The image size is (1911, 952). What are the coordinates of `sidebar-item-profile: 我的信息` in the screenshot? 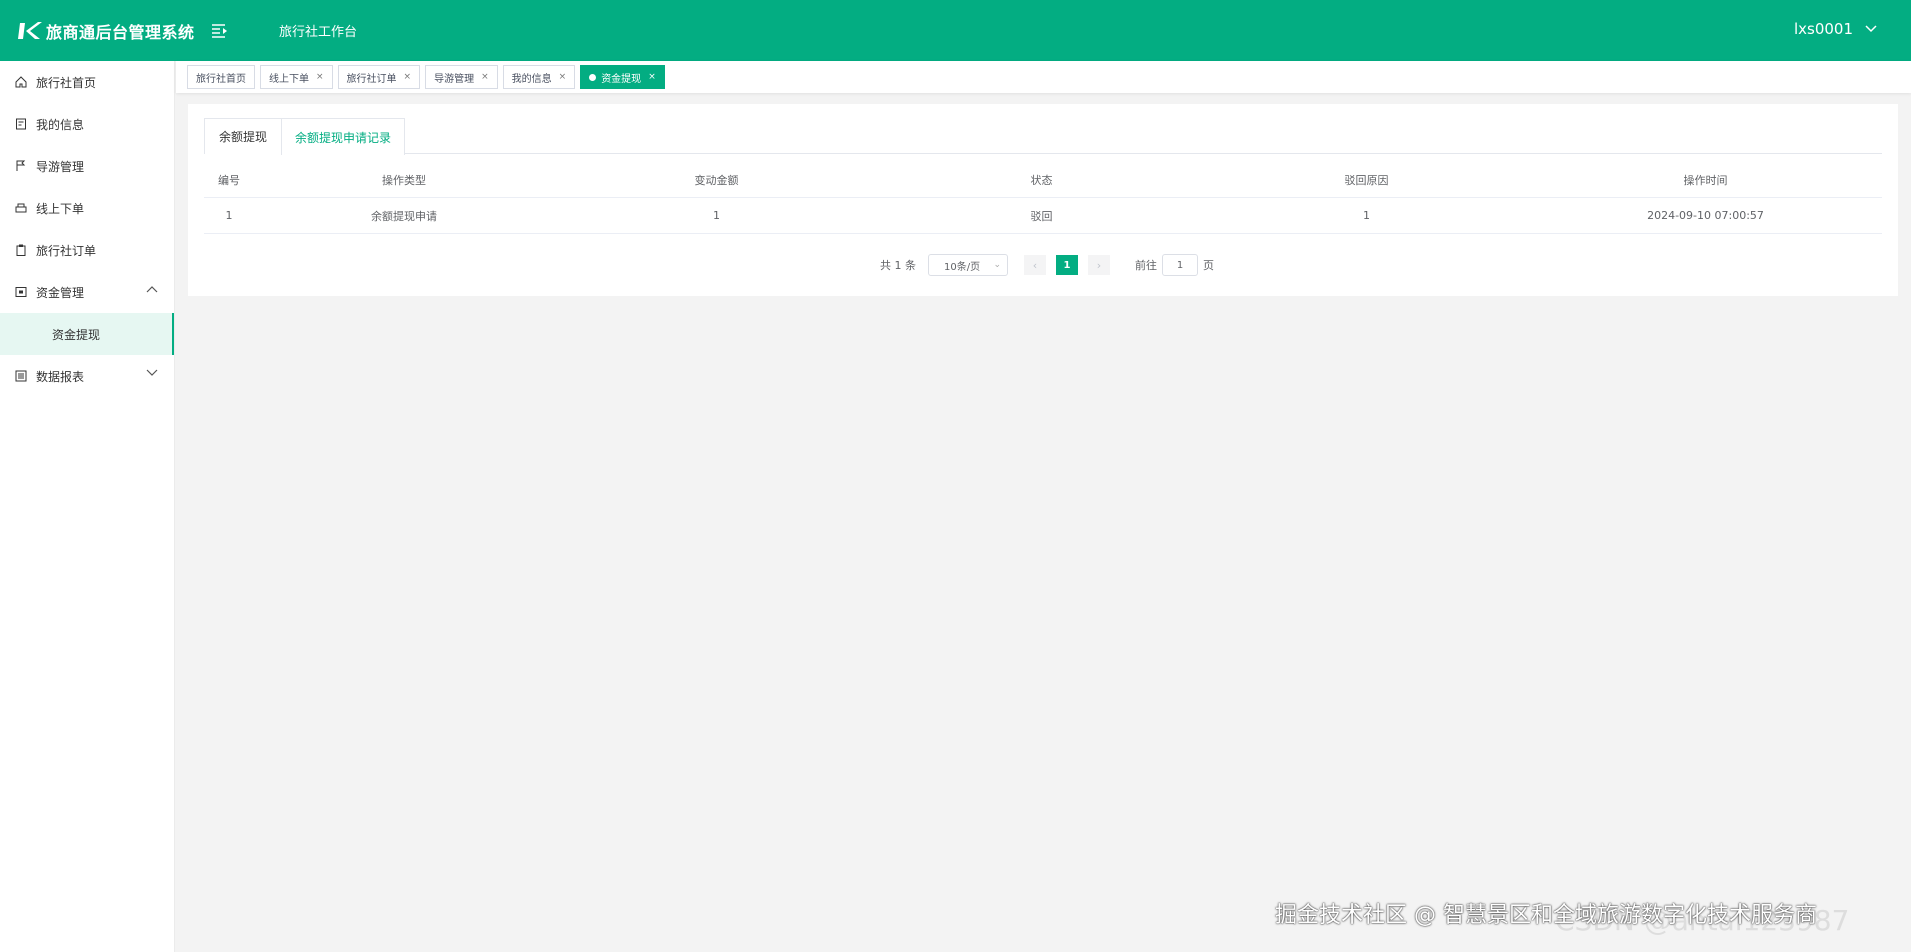 It's located at (87, 124).